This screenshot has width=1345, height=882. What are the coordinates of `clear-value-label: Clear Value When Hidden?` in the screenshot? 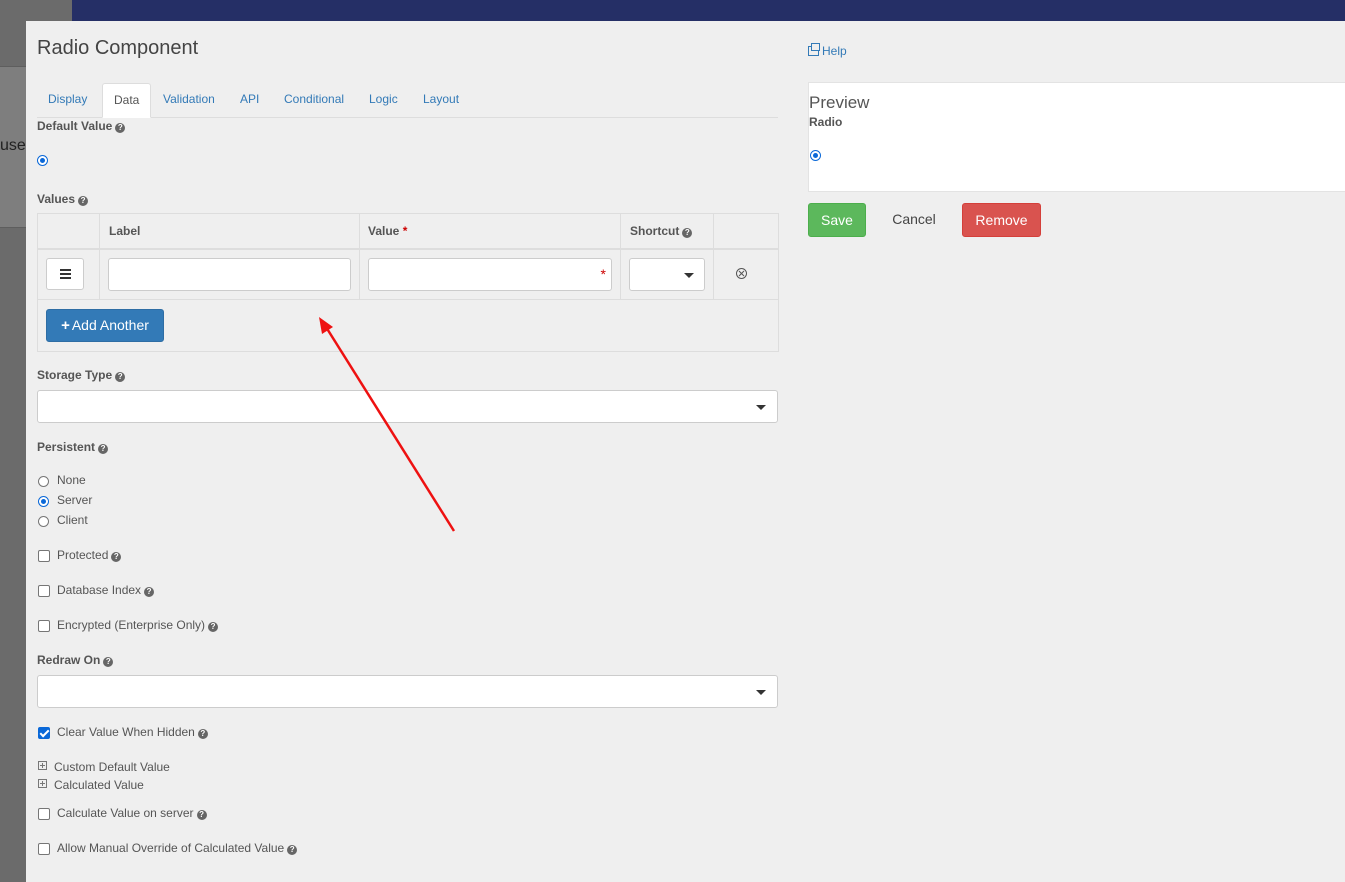 It's located at (132, 732).